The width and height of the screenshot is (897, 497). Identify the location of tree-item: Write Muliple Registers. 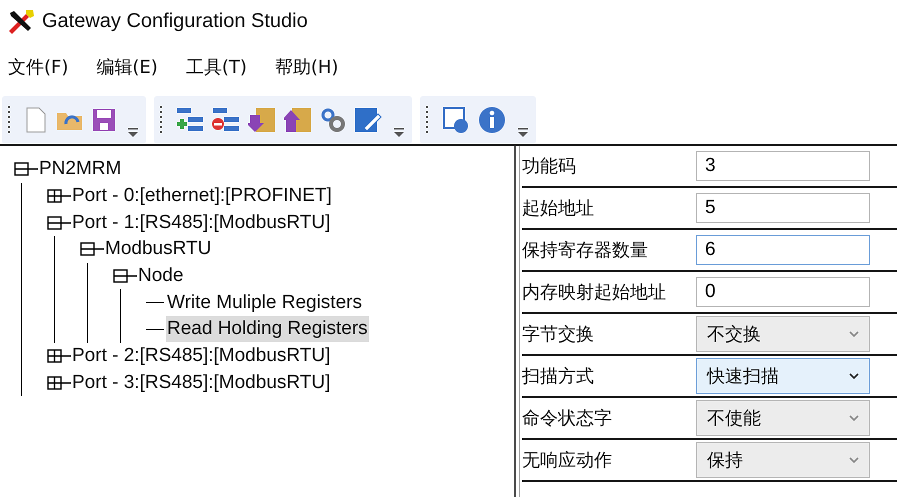
(264, 303).